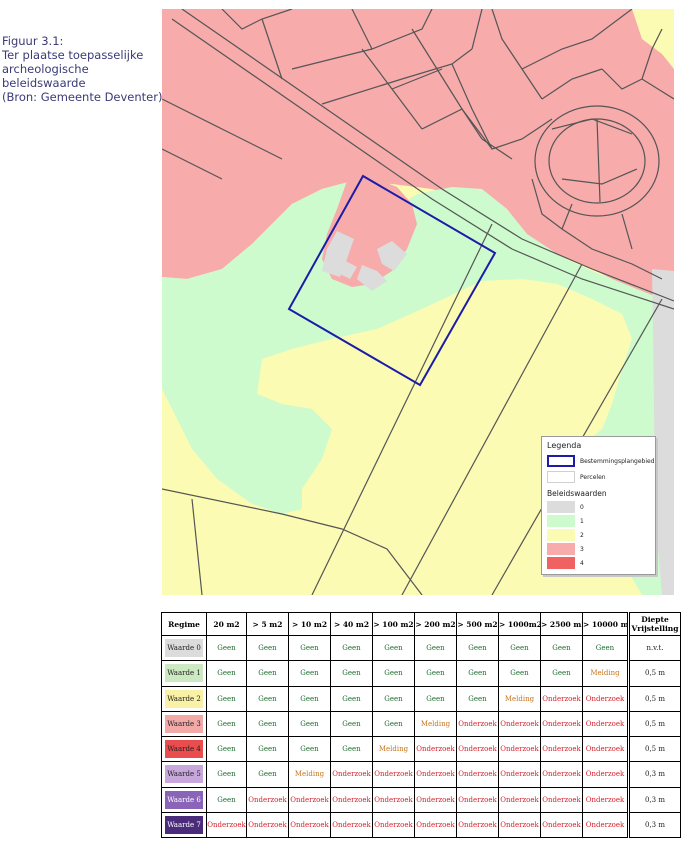 Image resolution: width=686 pixels, height=845 pixels. What do you see at coordinates (582, 549) in the screenshot?
I see `legend-label: 3` at bounding box center [582, 549].